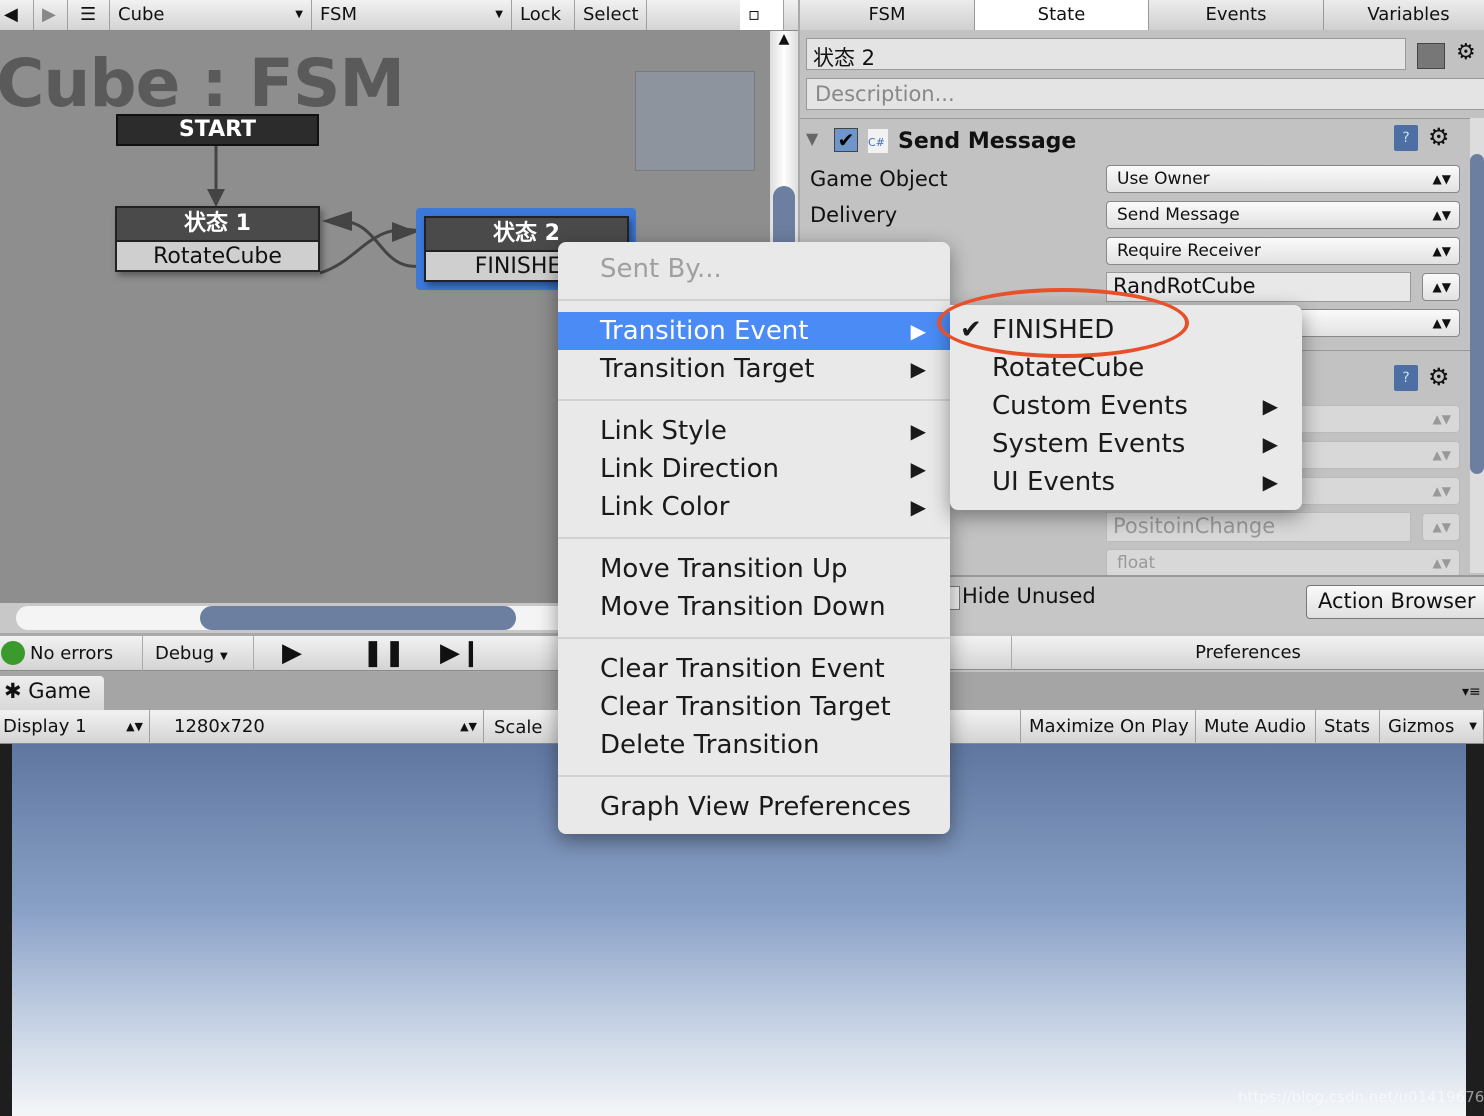 The image size is (1484, 1116). What do you see at coordinates (1256, 727) in the screenshot?
I see `mute-audio-button: Mute Audio` at bounding box center [1256, 727].